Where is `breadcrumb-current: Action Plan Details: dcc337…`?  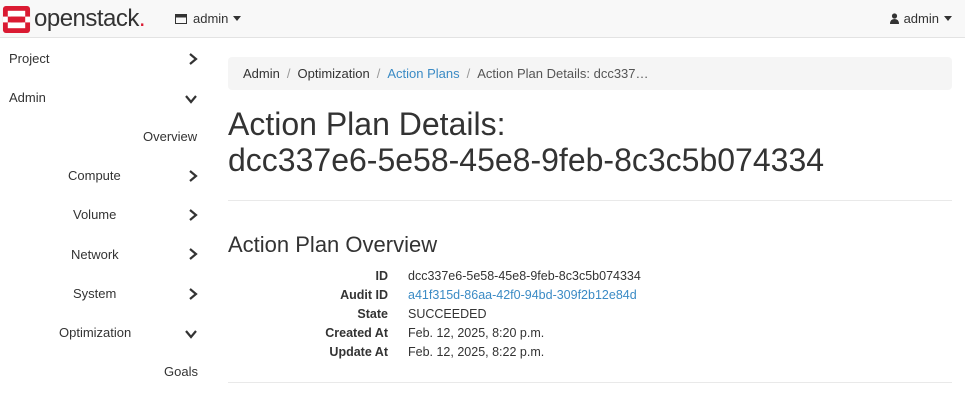
breadcrumb-current: Action Plan Details: dcc337… is located at coordinates (563, 73).